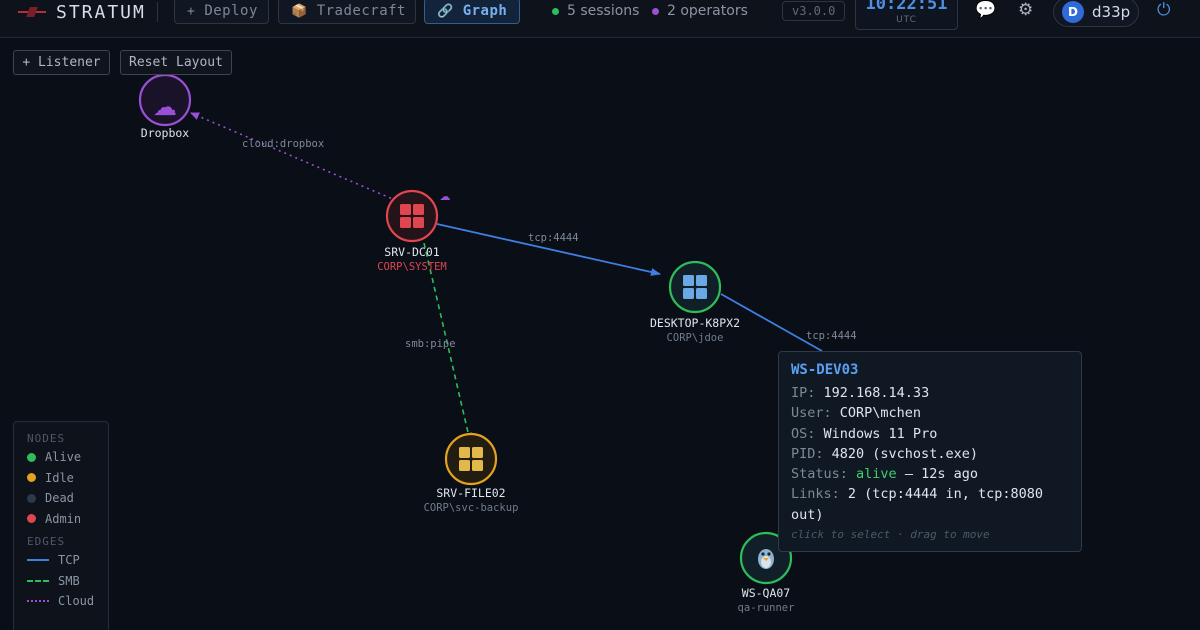  What do you see at coordinates (38, 580) in the screenshot?
I see `smb-line-swatch` at bounding box center [38, 580].